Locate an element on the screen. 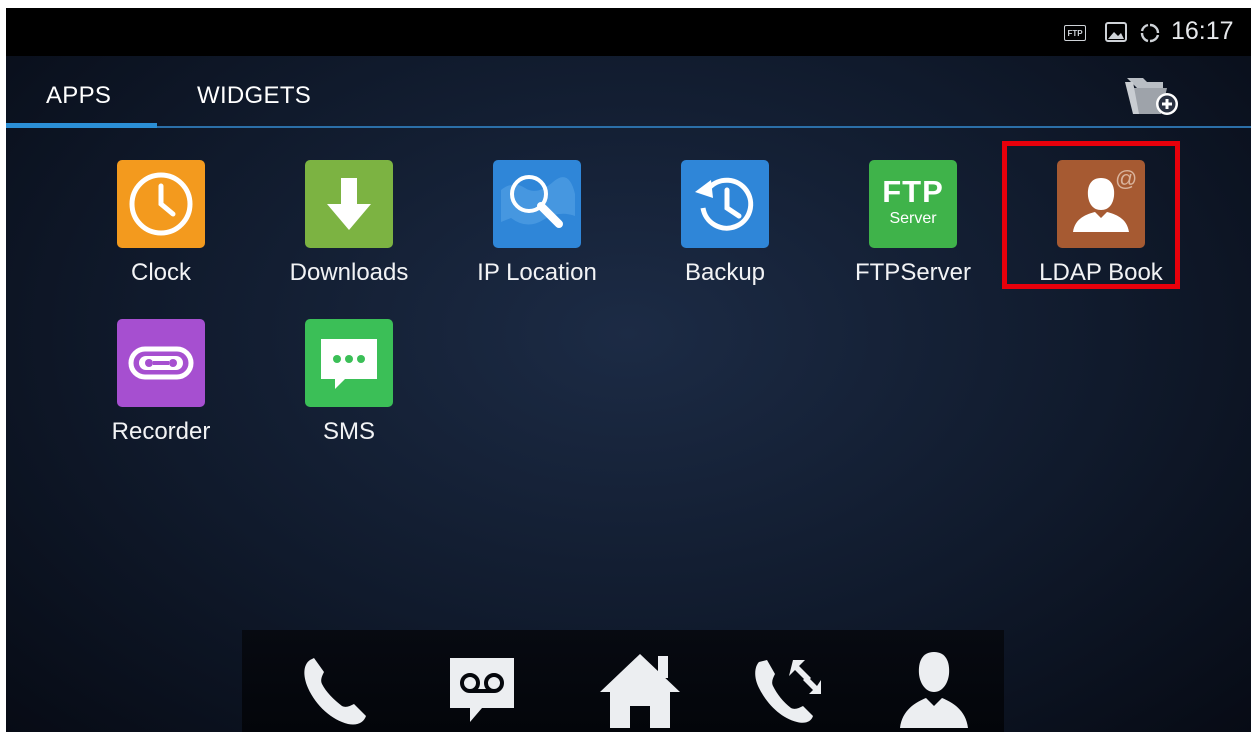 The height and width of the screenshot is (732, 1251). app-label: SMS is located at coordinates (348, 431).